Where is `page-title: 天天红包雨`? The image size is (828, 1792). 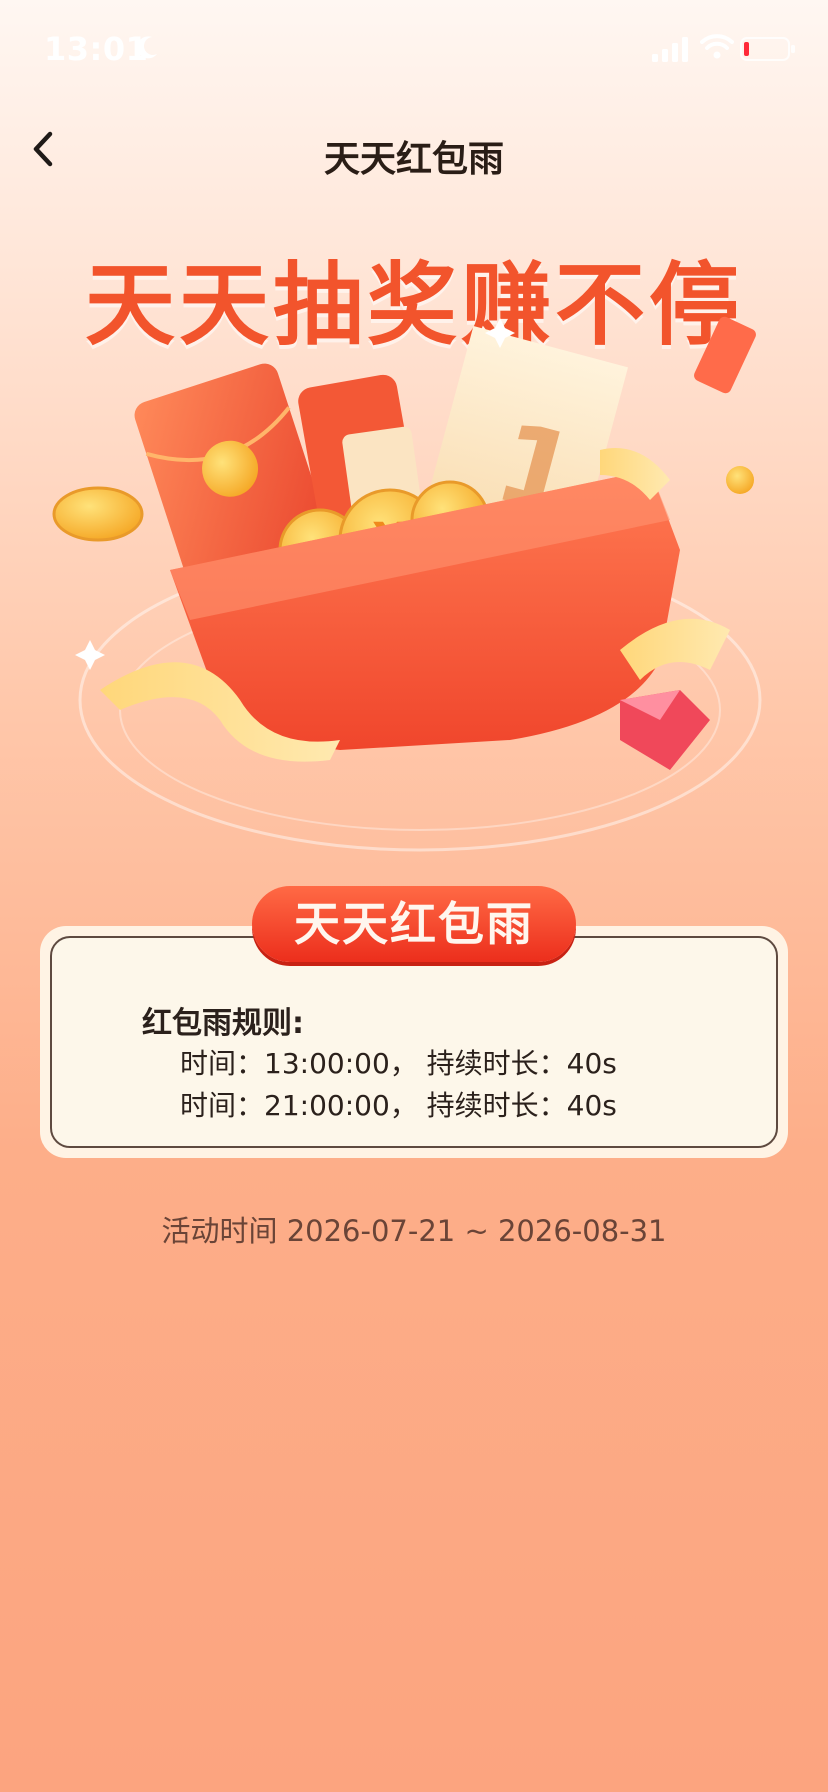
page-title: 天天红包雨 is located at coordinates (413, 159).